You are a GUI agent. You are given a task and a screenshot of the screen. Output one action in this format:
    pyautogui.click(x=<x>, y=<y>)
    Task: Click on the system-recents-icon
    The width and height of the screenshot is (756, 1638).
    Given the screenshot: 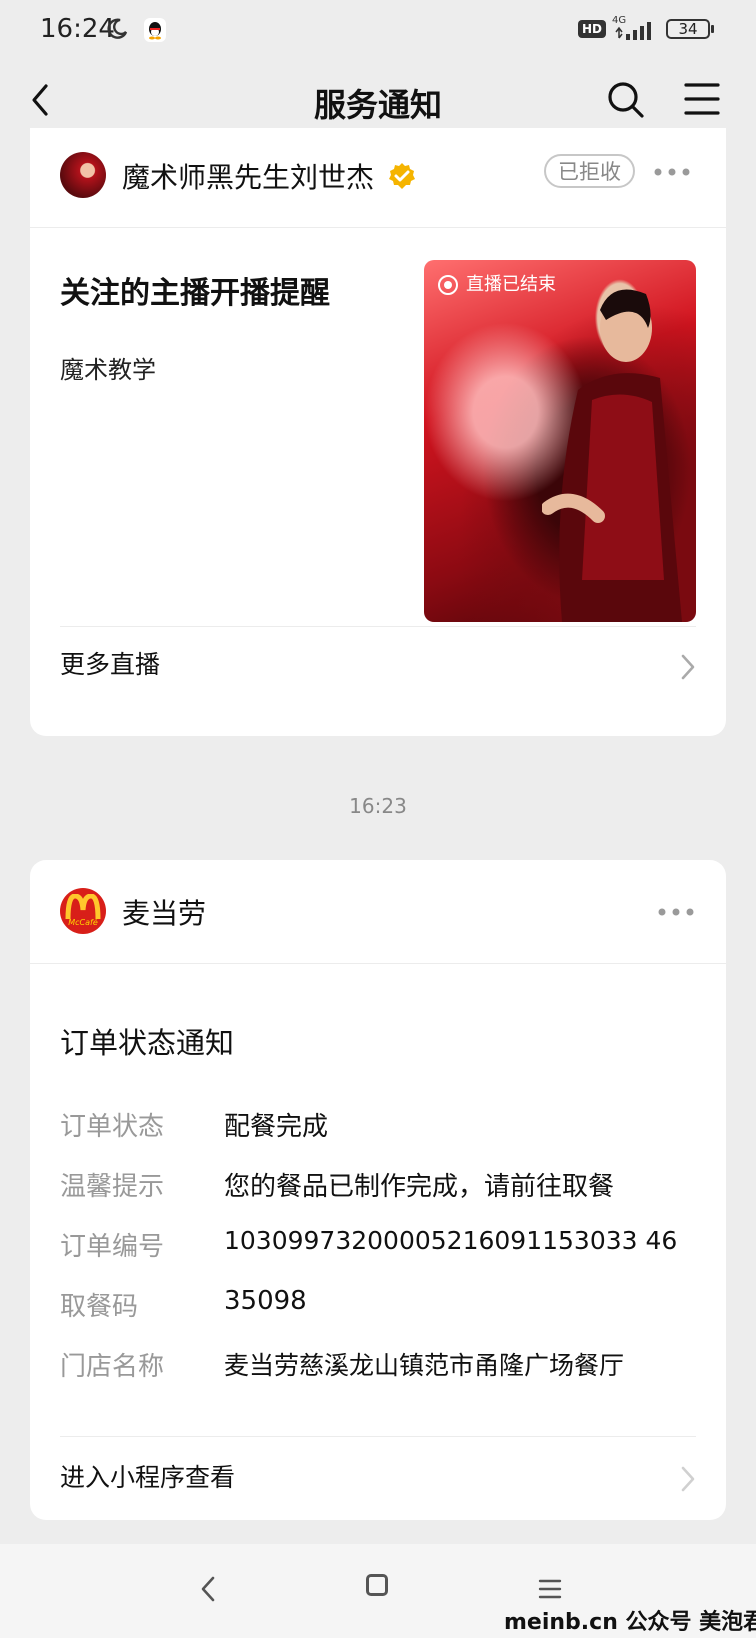 What is the action you would take?
    pyautogui.click(x=550, y=1589)
    